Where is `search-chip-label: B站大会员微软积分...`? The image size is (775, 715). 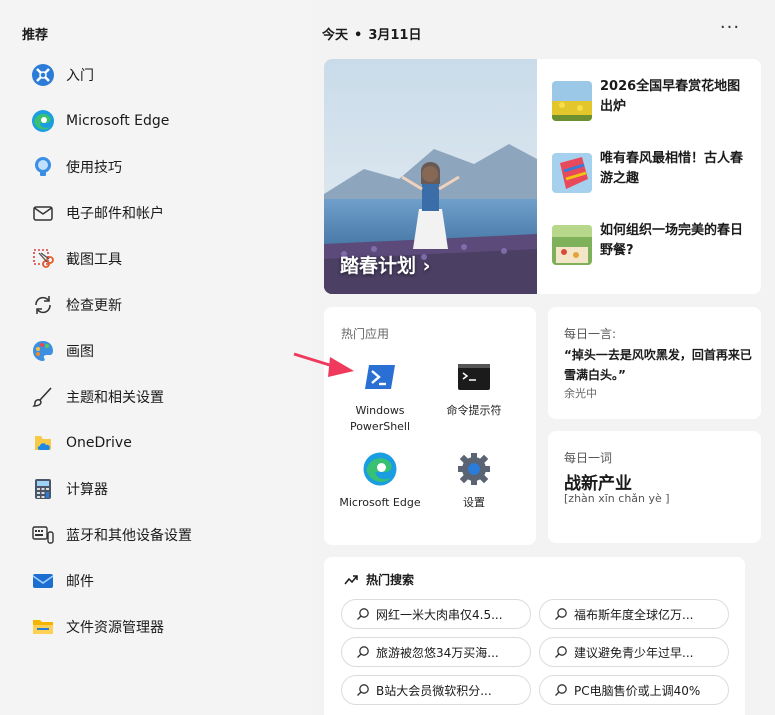
search-chip-label: B站大会员微软积分... is located at coordinates (434, 690).